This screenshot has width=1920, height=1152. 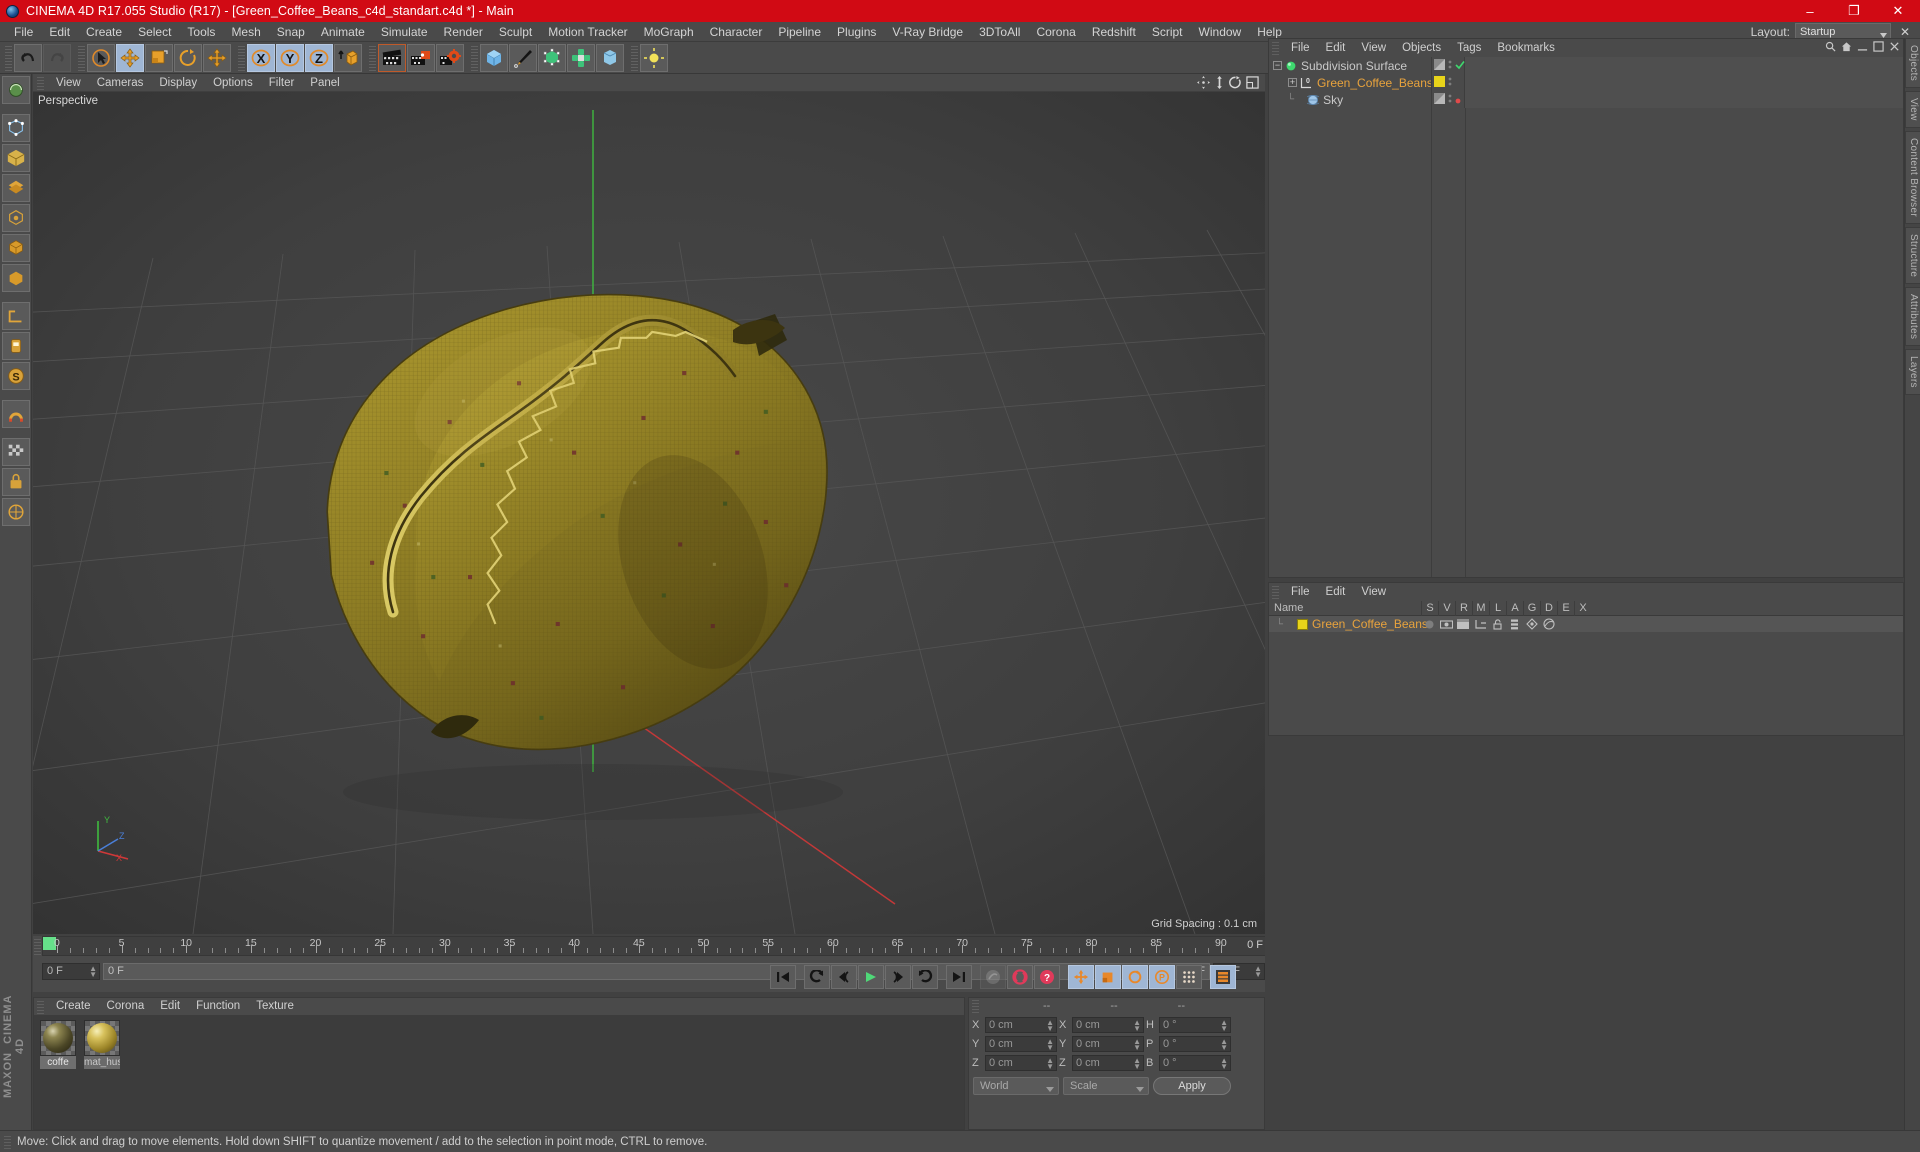 I want to click on record-active-objects-button, so click(x=993, y=977).